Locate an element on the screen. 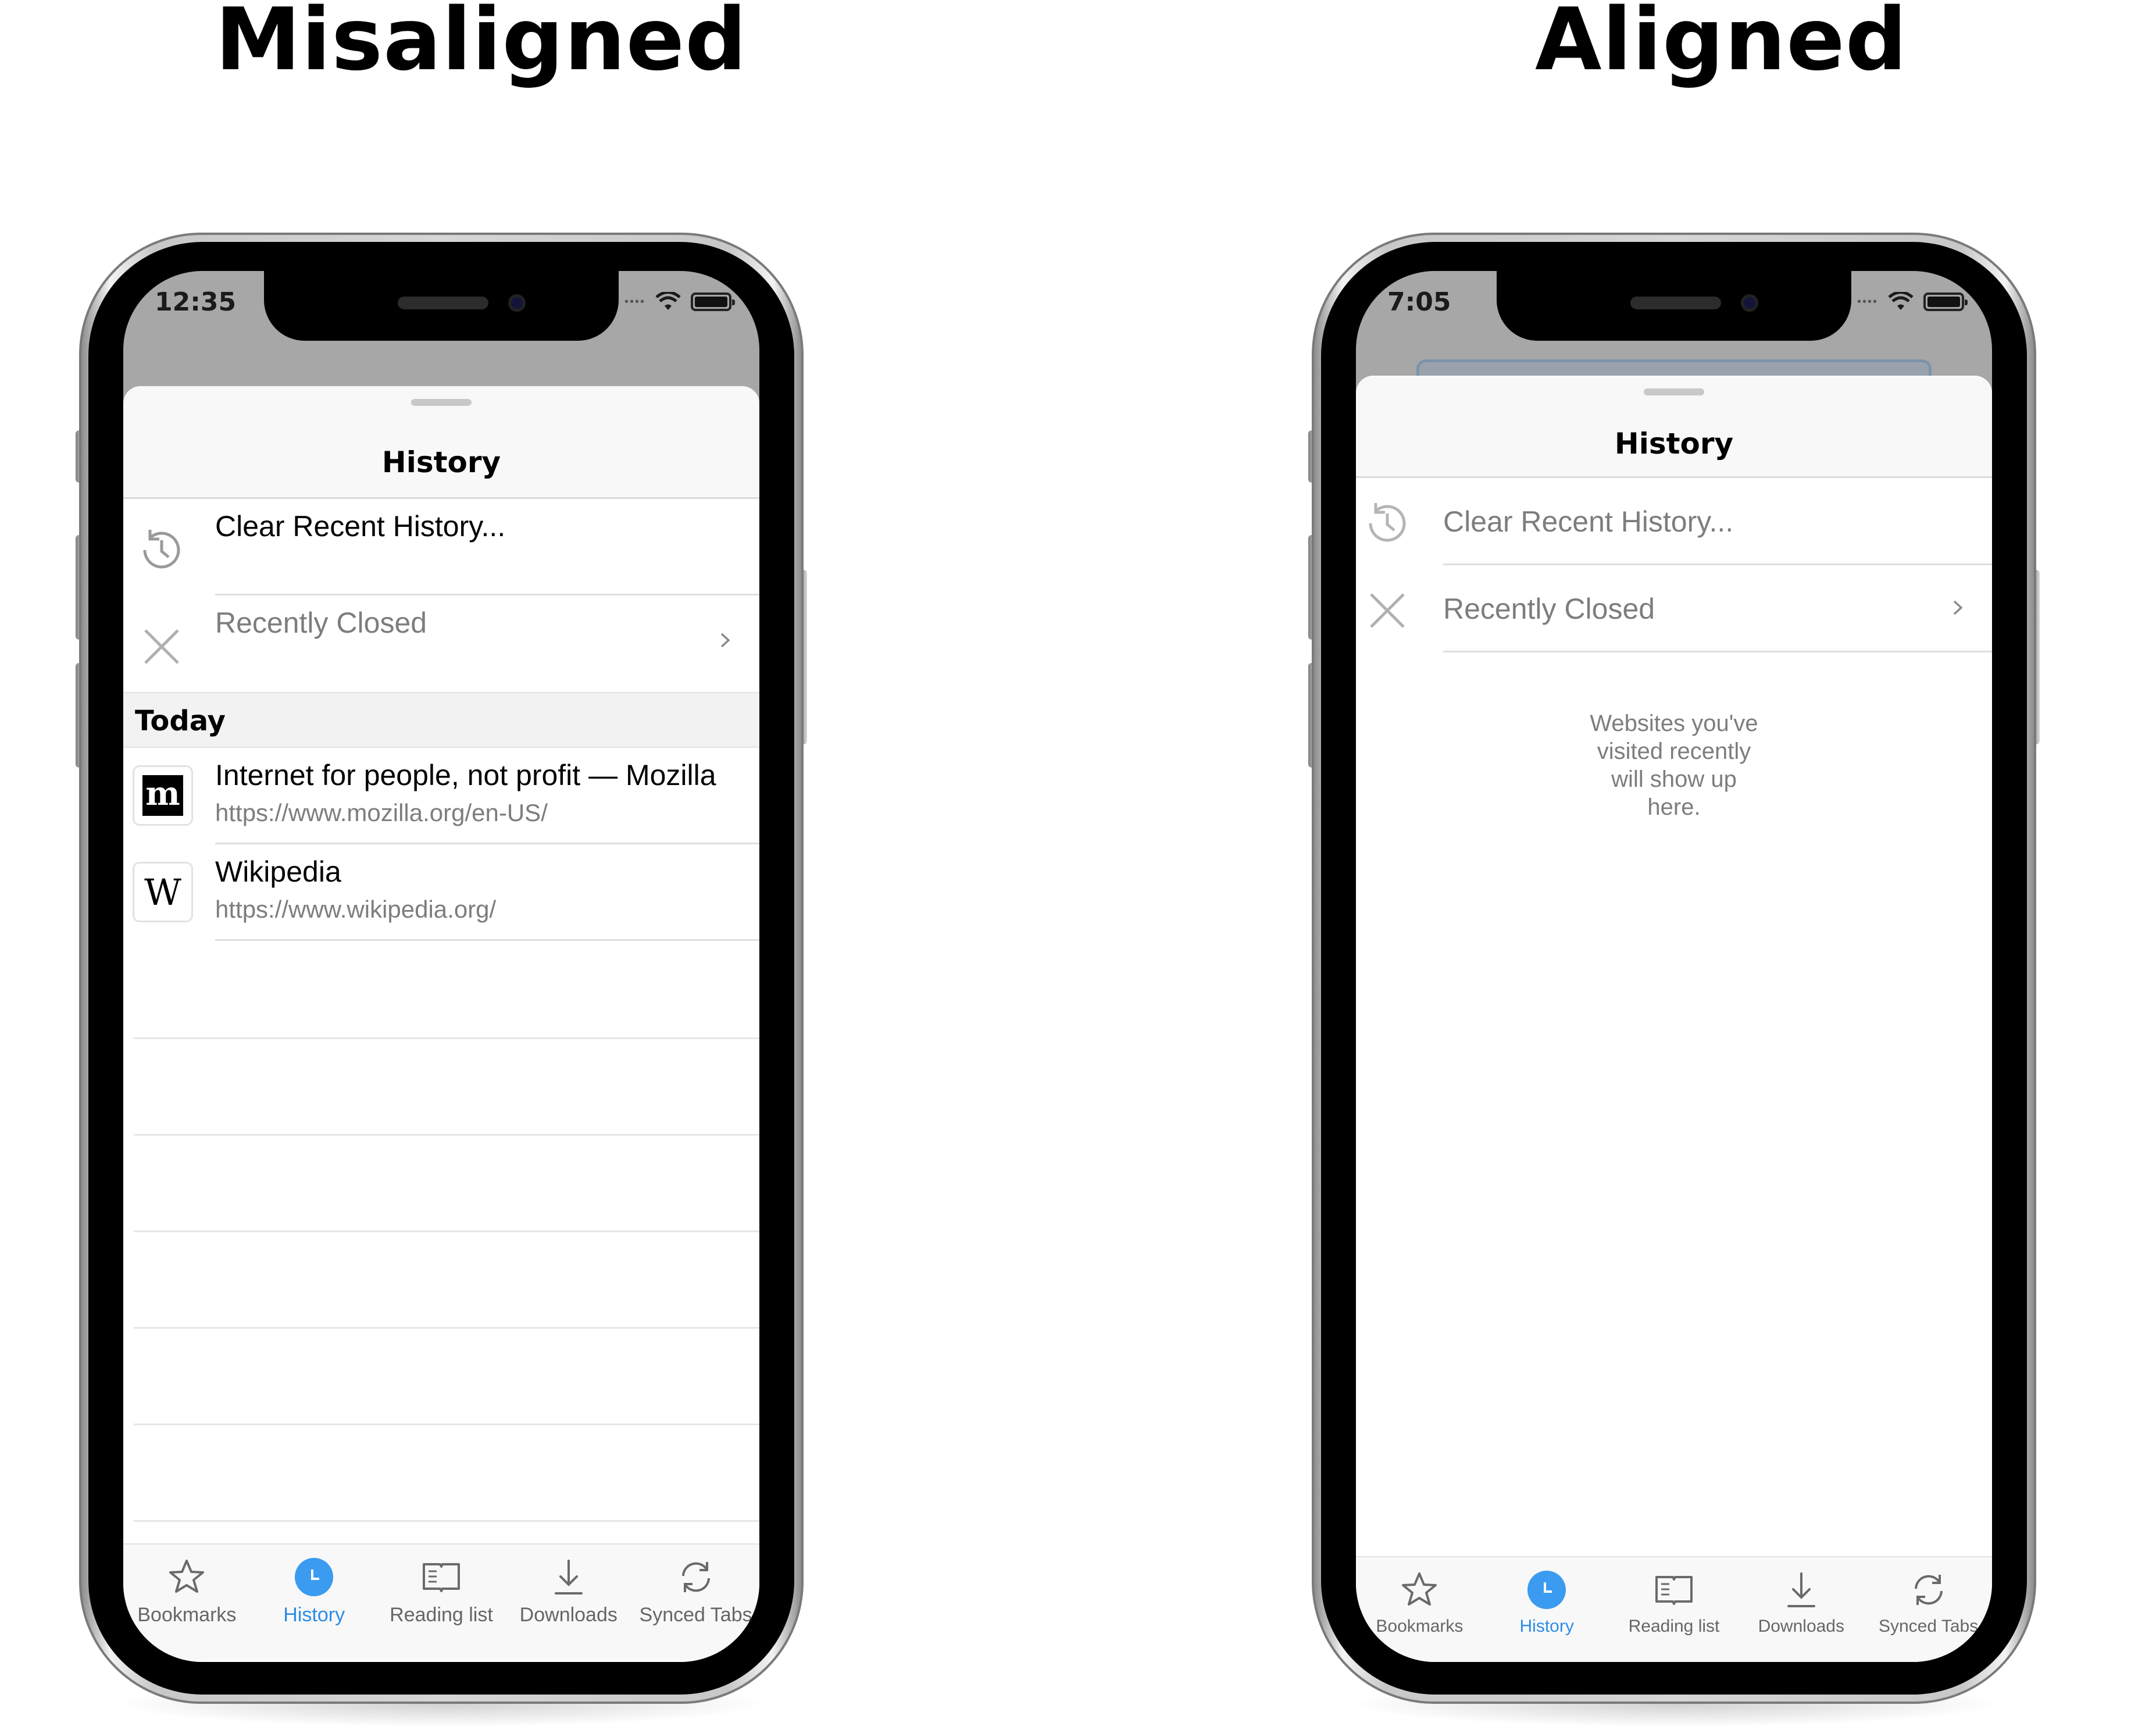  status-time: 12:35 is located at coordinates (196, 302).